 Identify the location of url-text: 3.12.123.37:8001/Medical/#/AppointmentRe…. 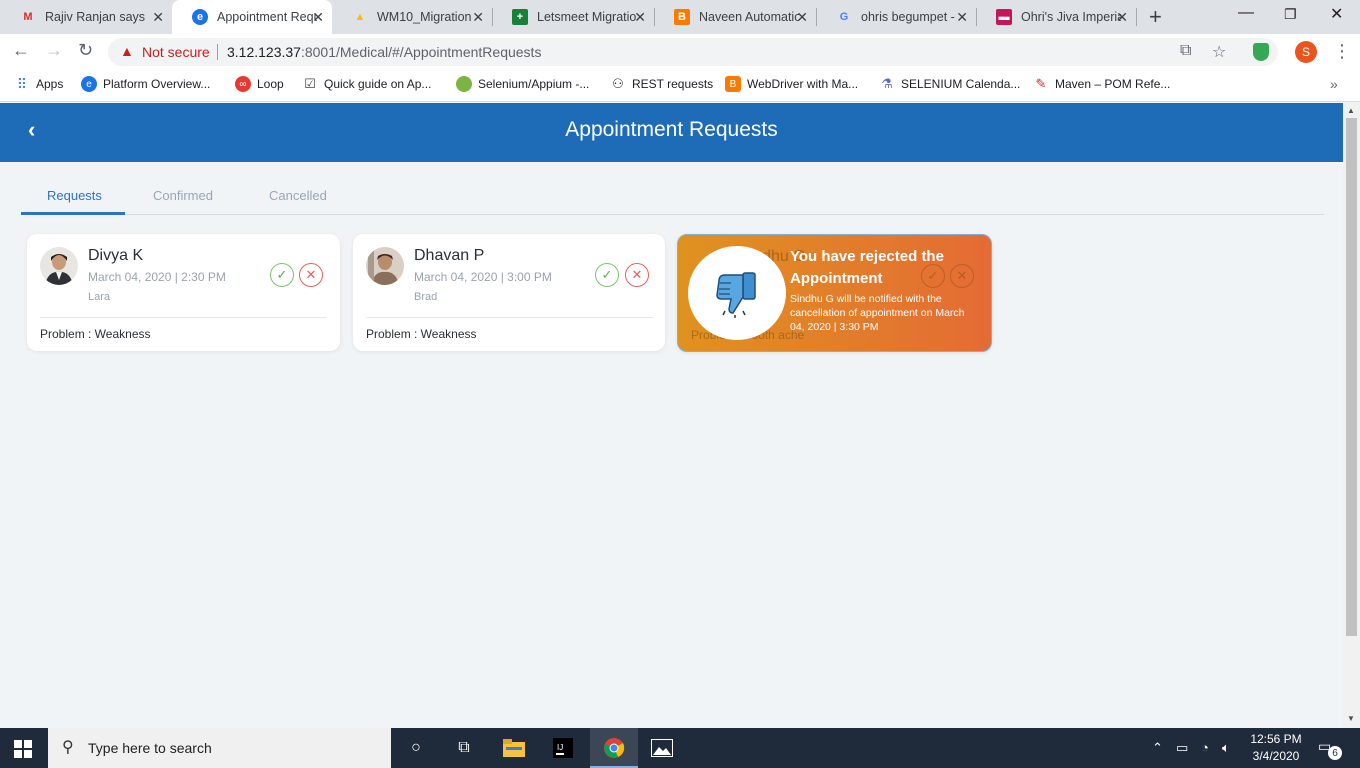
(384, 52).